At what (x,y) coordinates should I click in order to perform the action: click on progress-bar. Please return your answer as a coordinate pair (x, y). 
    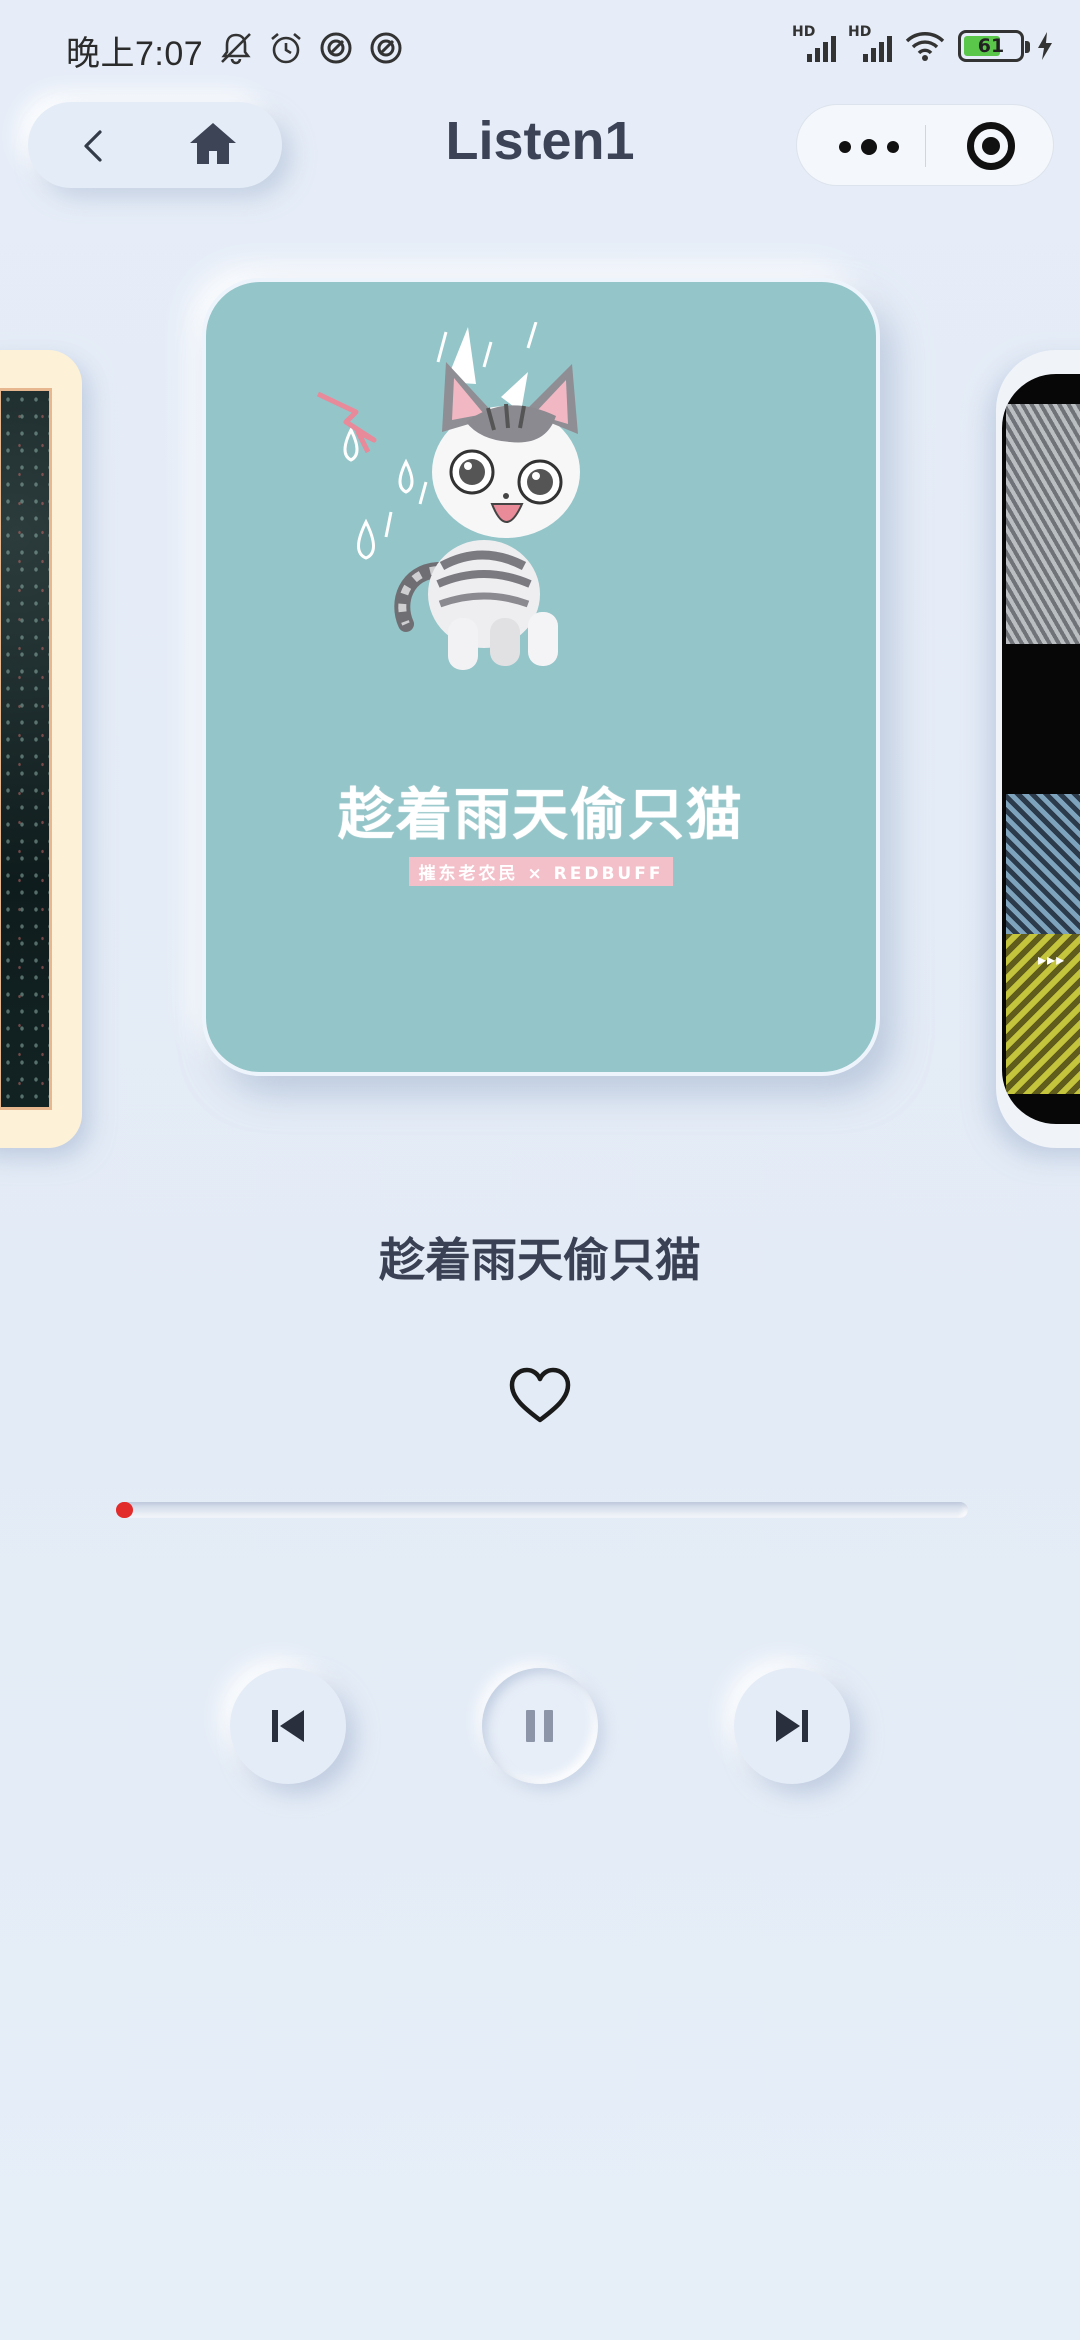
    Looking at the image, I should click on (542, 1510).